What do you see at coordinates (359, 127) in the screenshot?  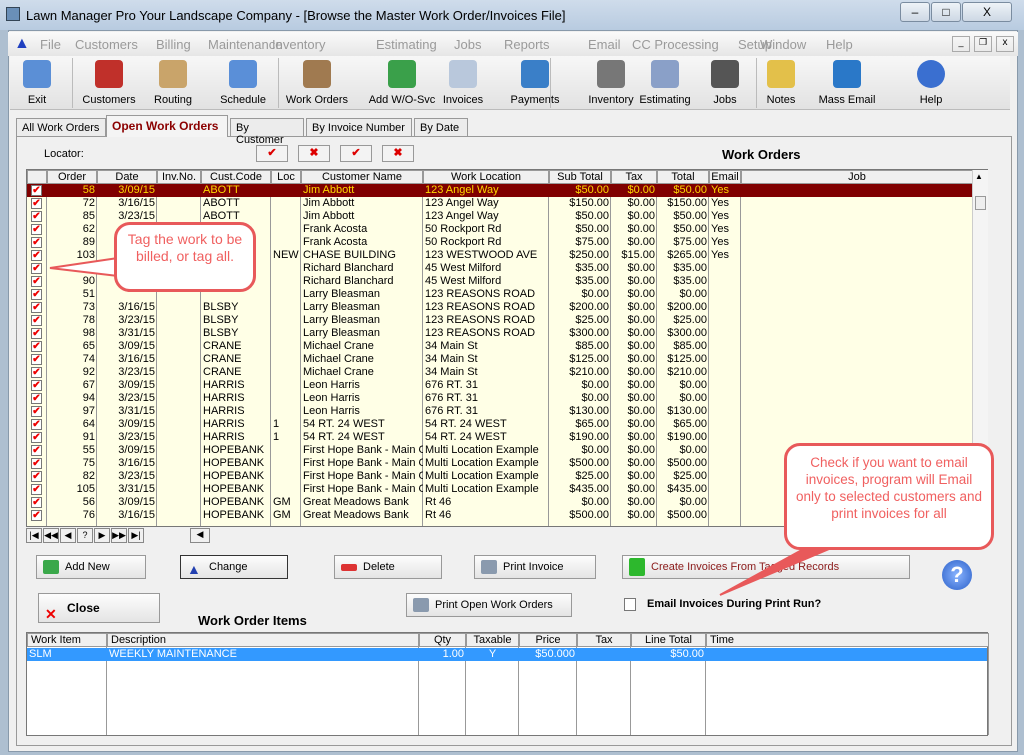 I see `tab-by-invoice-number: By Invoice Number` at bounding box center [359, 127].